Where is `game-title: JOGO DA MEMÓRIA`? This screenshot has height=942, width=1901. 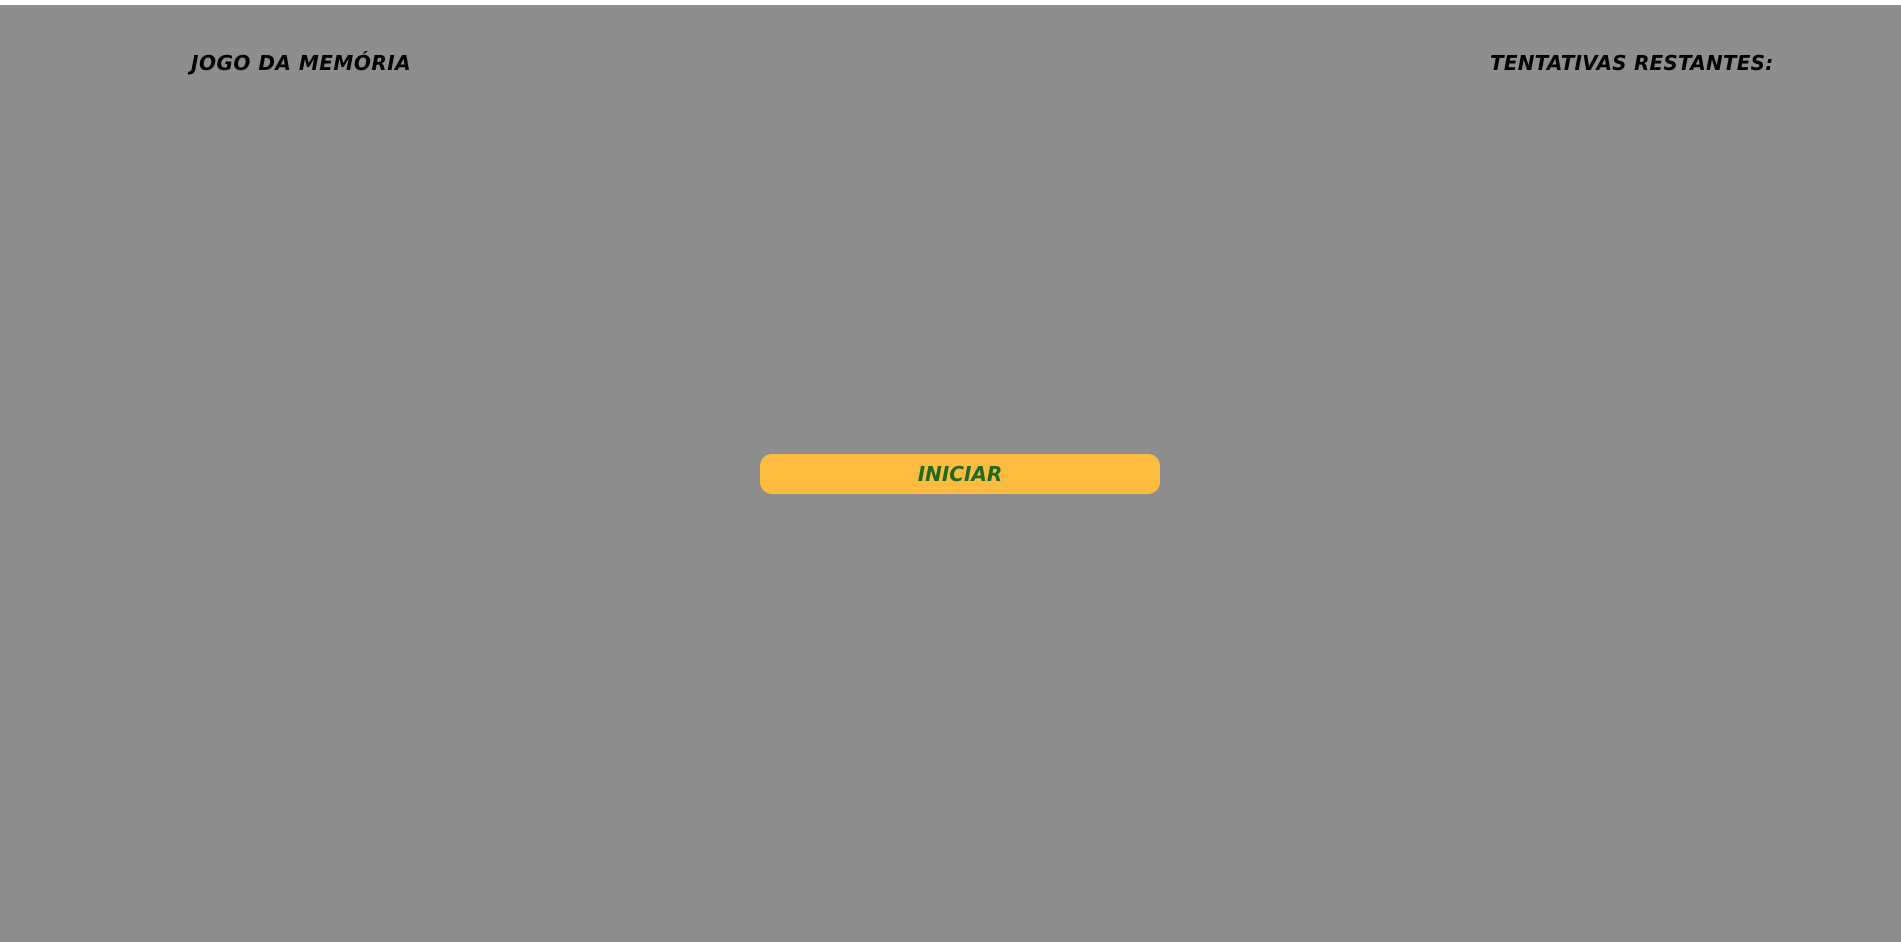 game-title: JOGO DA MEMÓRIA is located at coordinates (301, 63).